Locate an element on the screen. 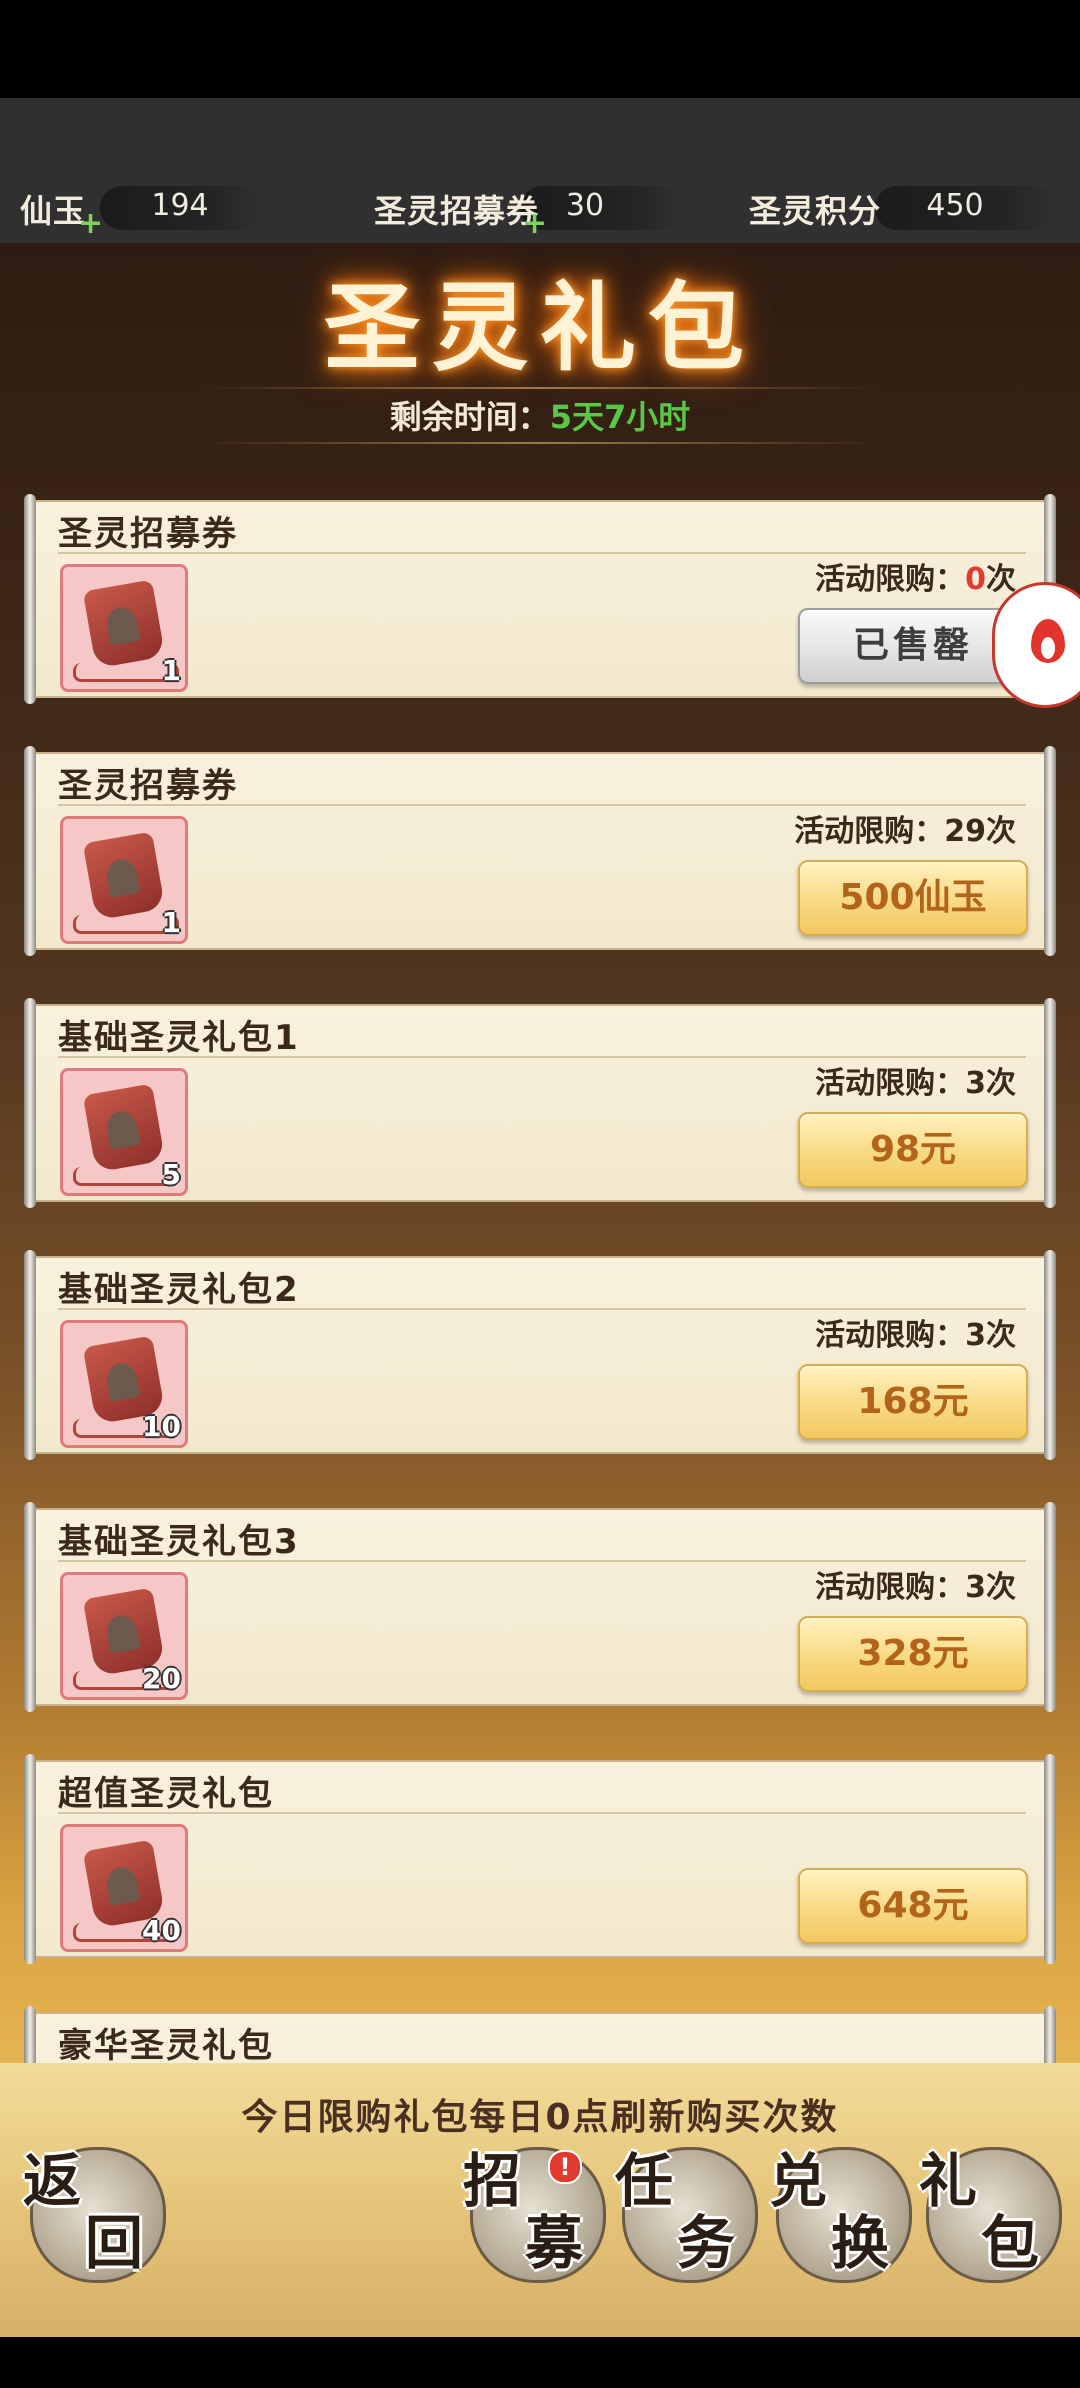 The image size is (1080, 2388). countdown: 剩余时间：5天7小时 is located at coordinates (540, 415).